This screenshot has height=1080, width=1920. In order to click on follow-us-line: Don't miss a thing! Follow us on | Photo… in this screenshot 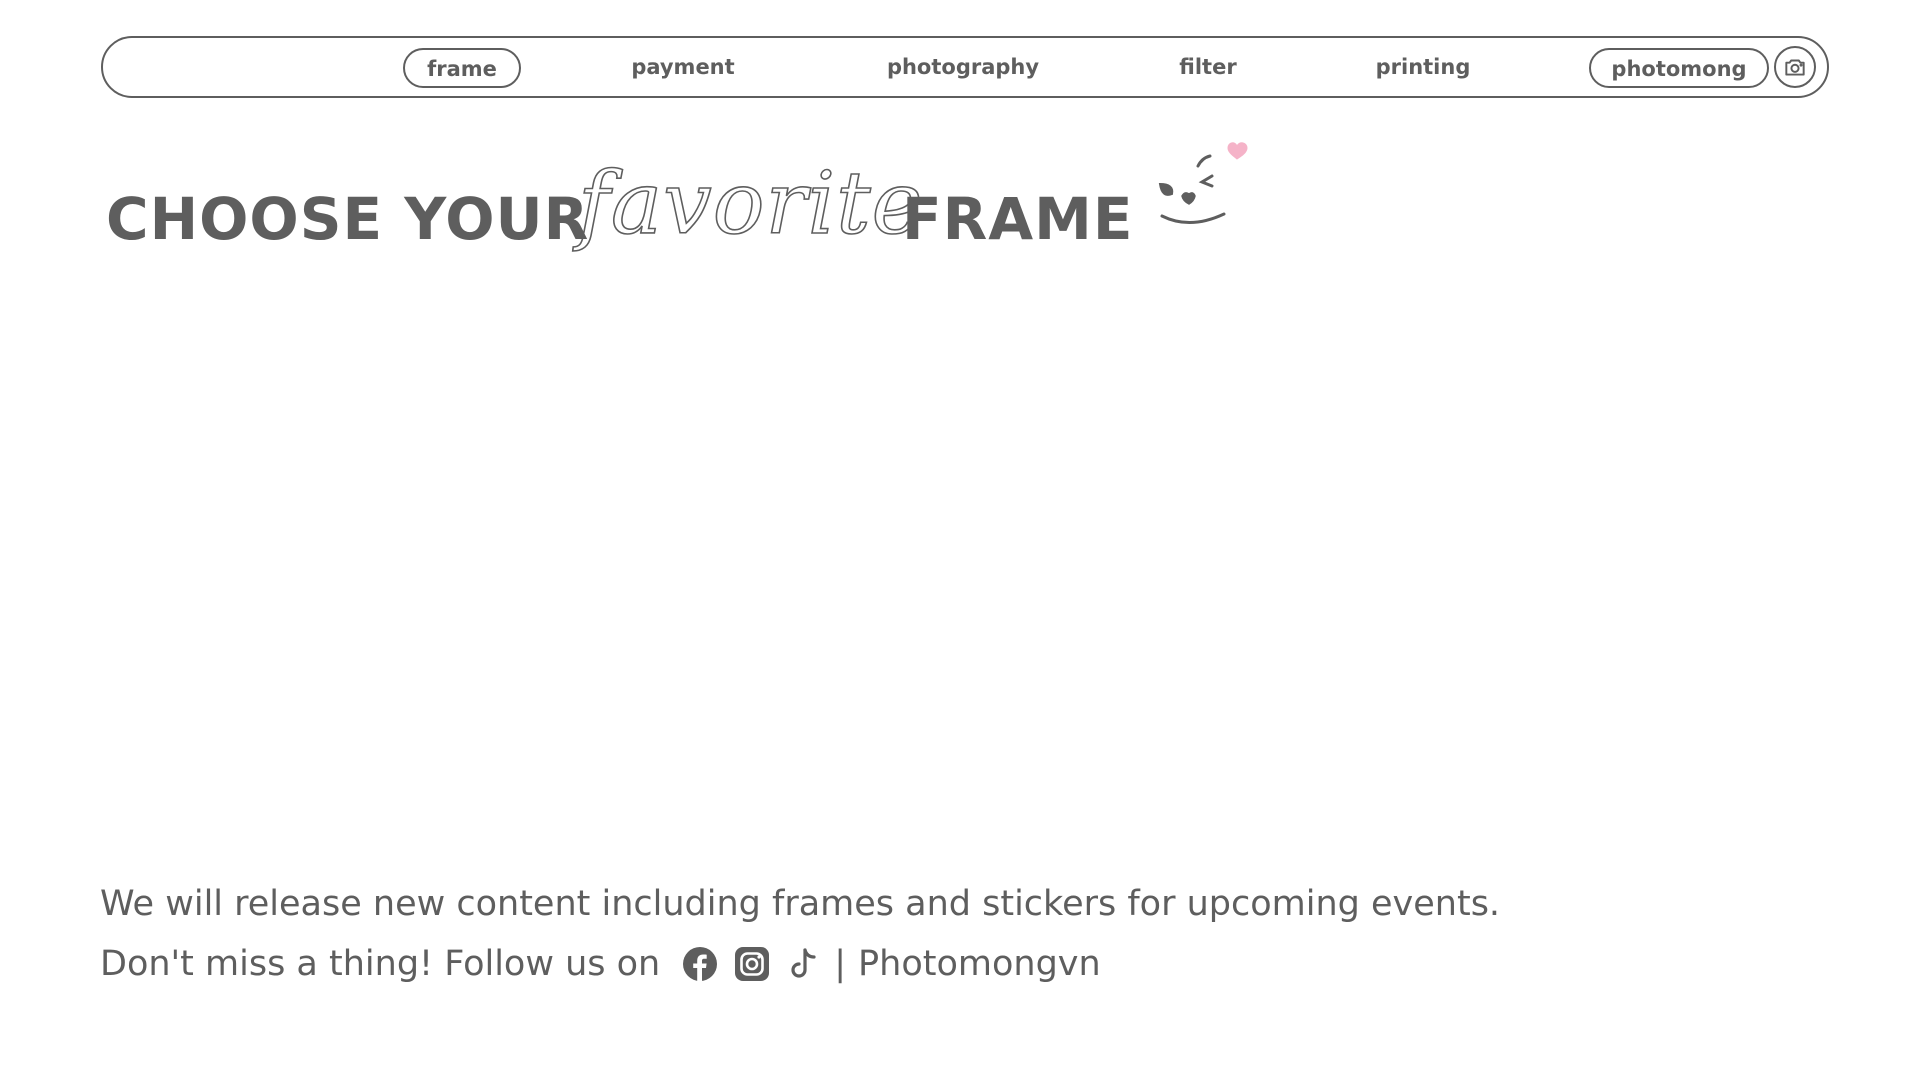, I will do `click(600, 964)`.